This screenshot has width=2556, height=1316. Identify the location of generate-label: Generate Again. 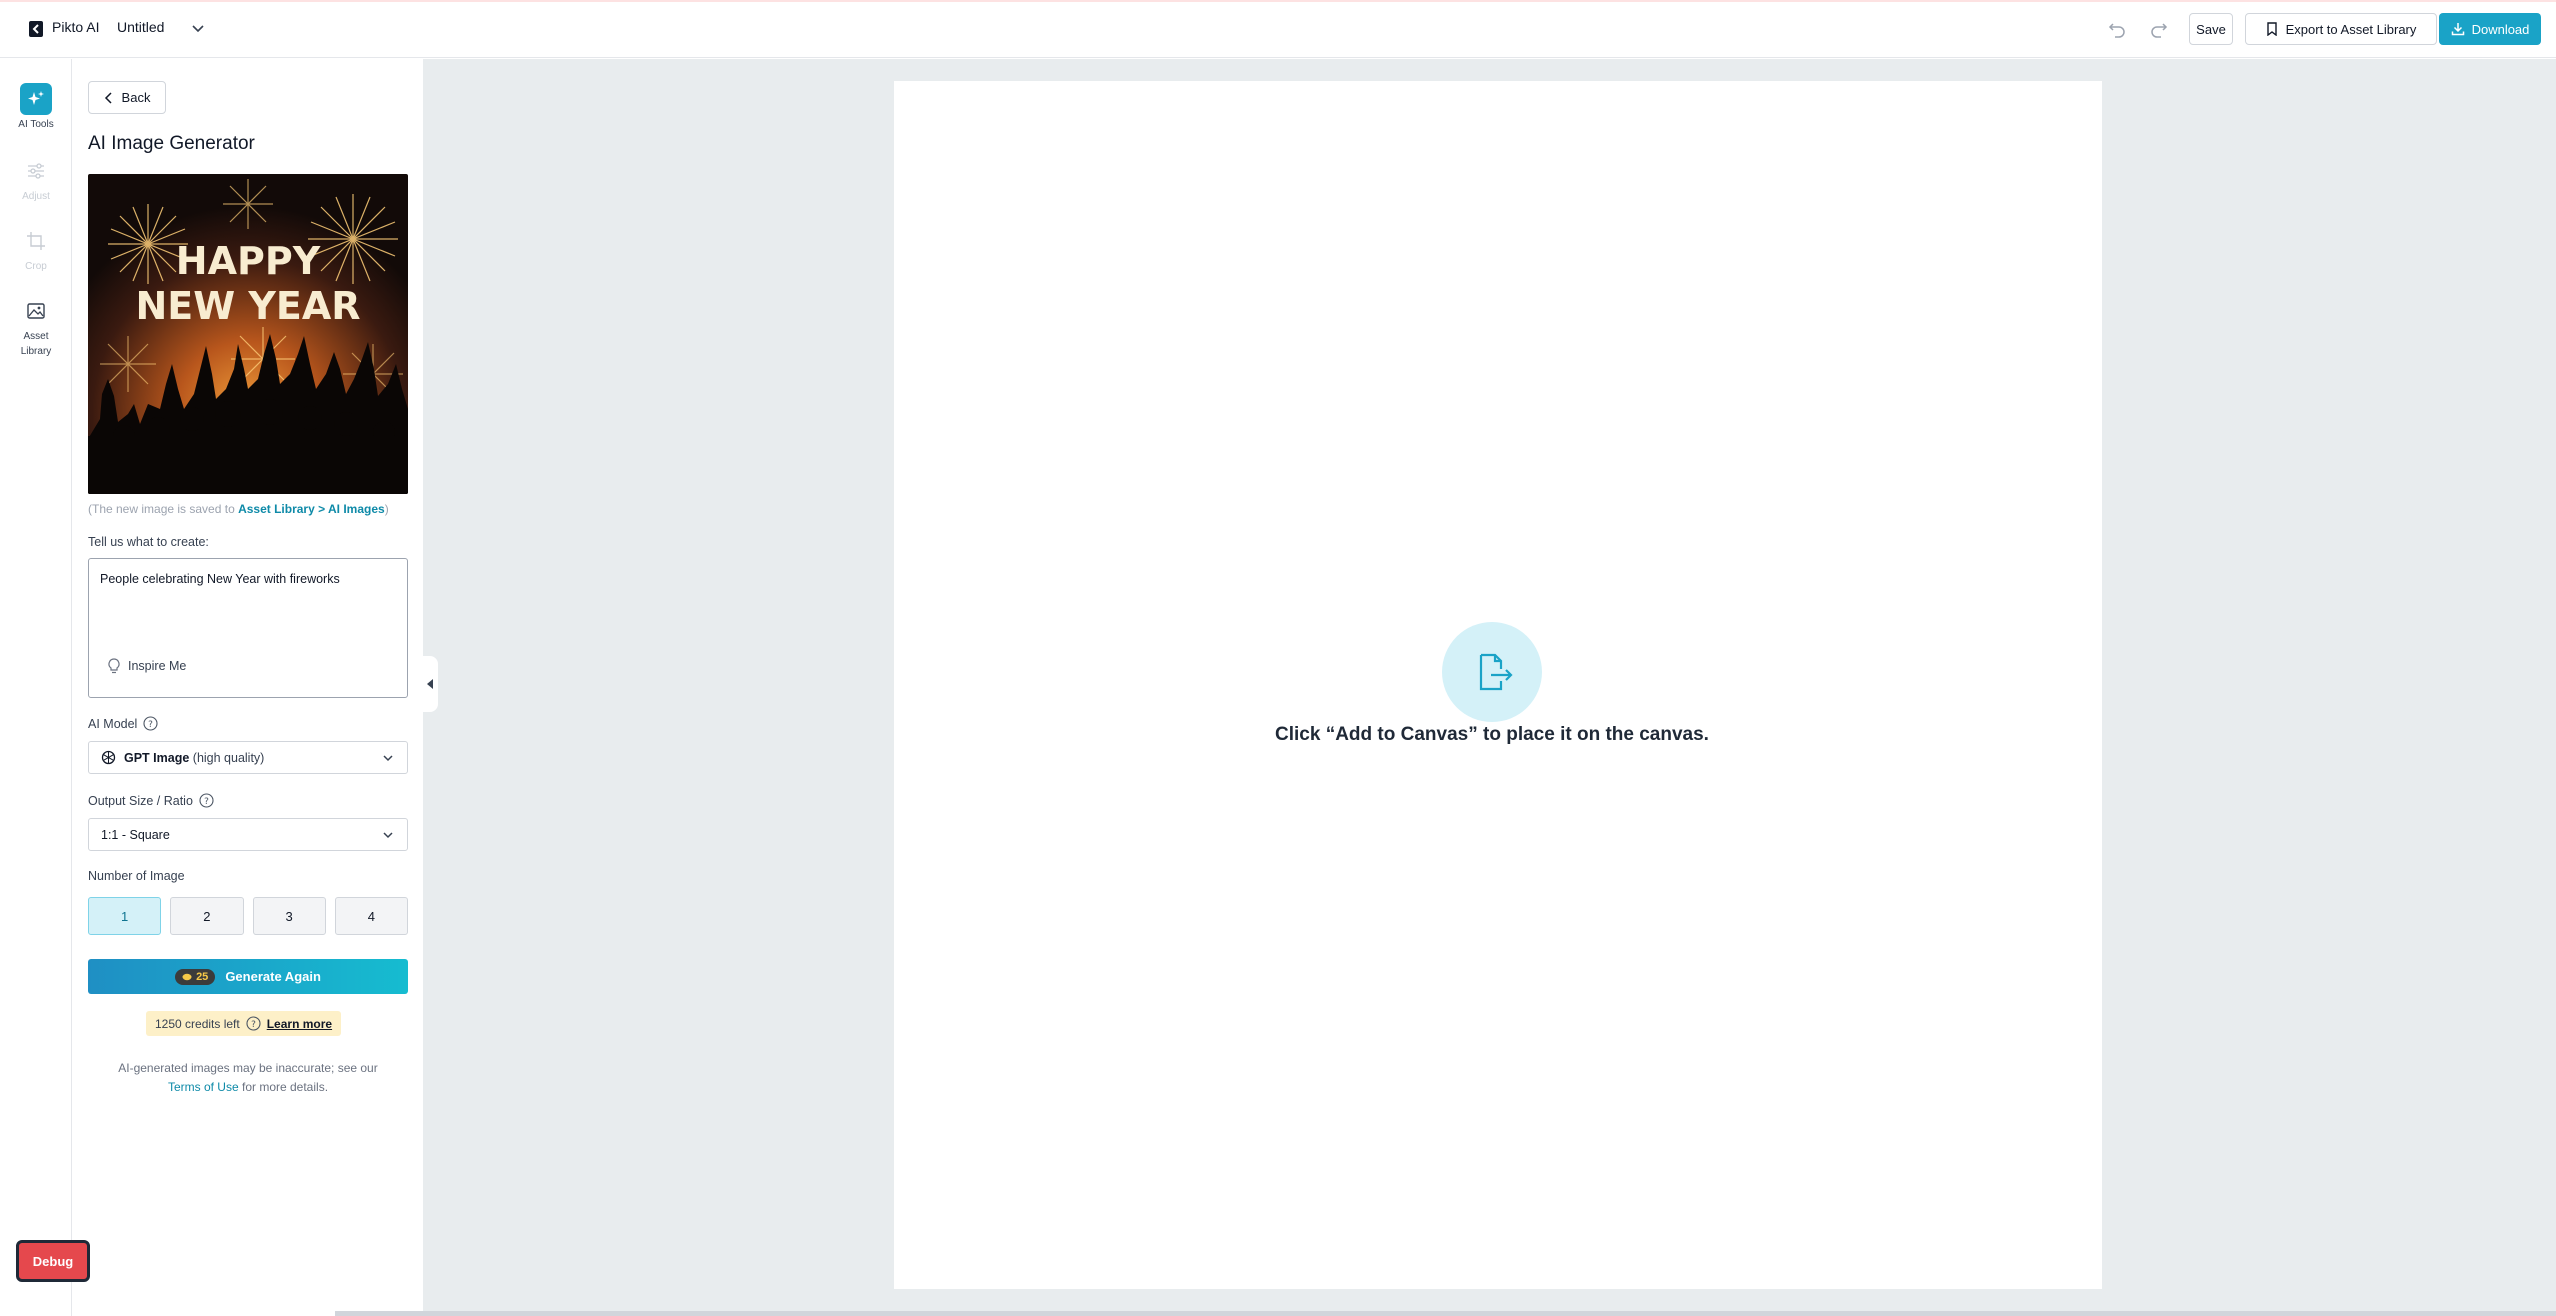
(273, 976).